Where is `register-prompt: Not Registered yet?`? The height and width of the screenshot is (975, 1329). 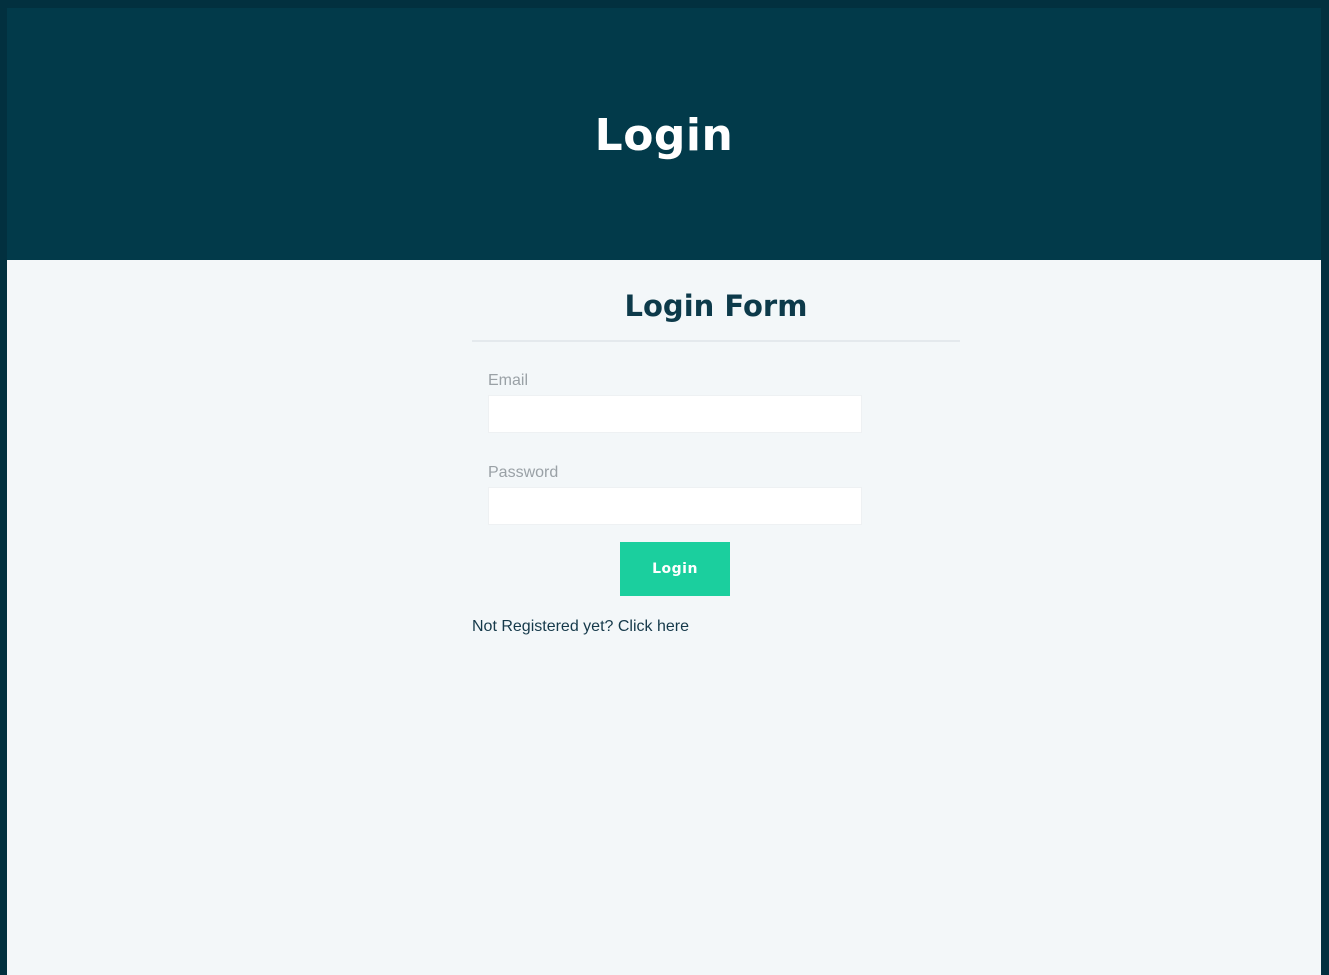
register-prompt: Not Registered yet? is located at coordinates (543, 626).